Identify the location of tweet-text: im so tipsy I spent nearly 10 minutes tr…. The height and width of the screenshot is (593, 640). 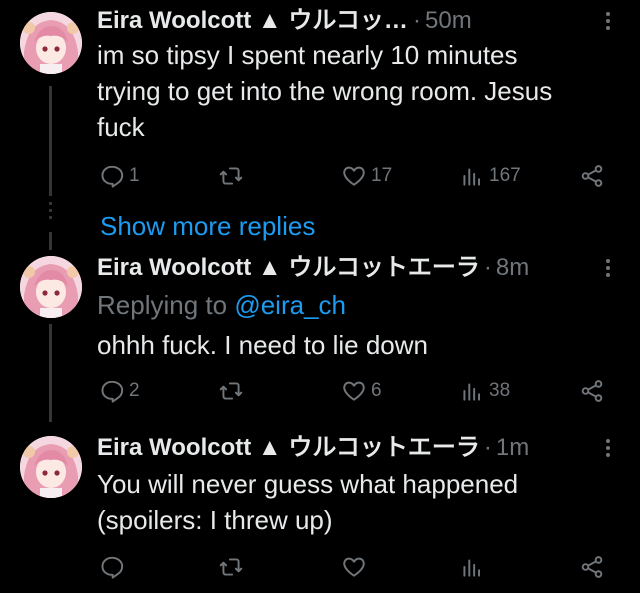
(325, 91).